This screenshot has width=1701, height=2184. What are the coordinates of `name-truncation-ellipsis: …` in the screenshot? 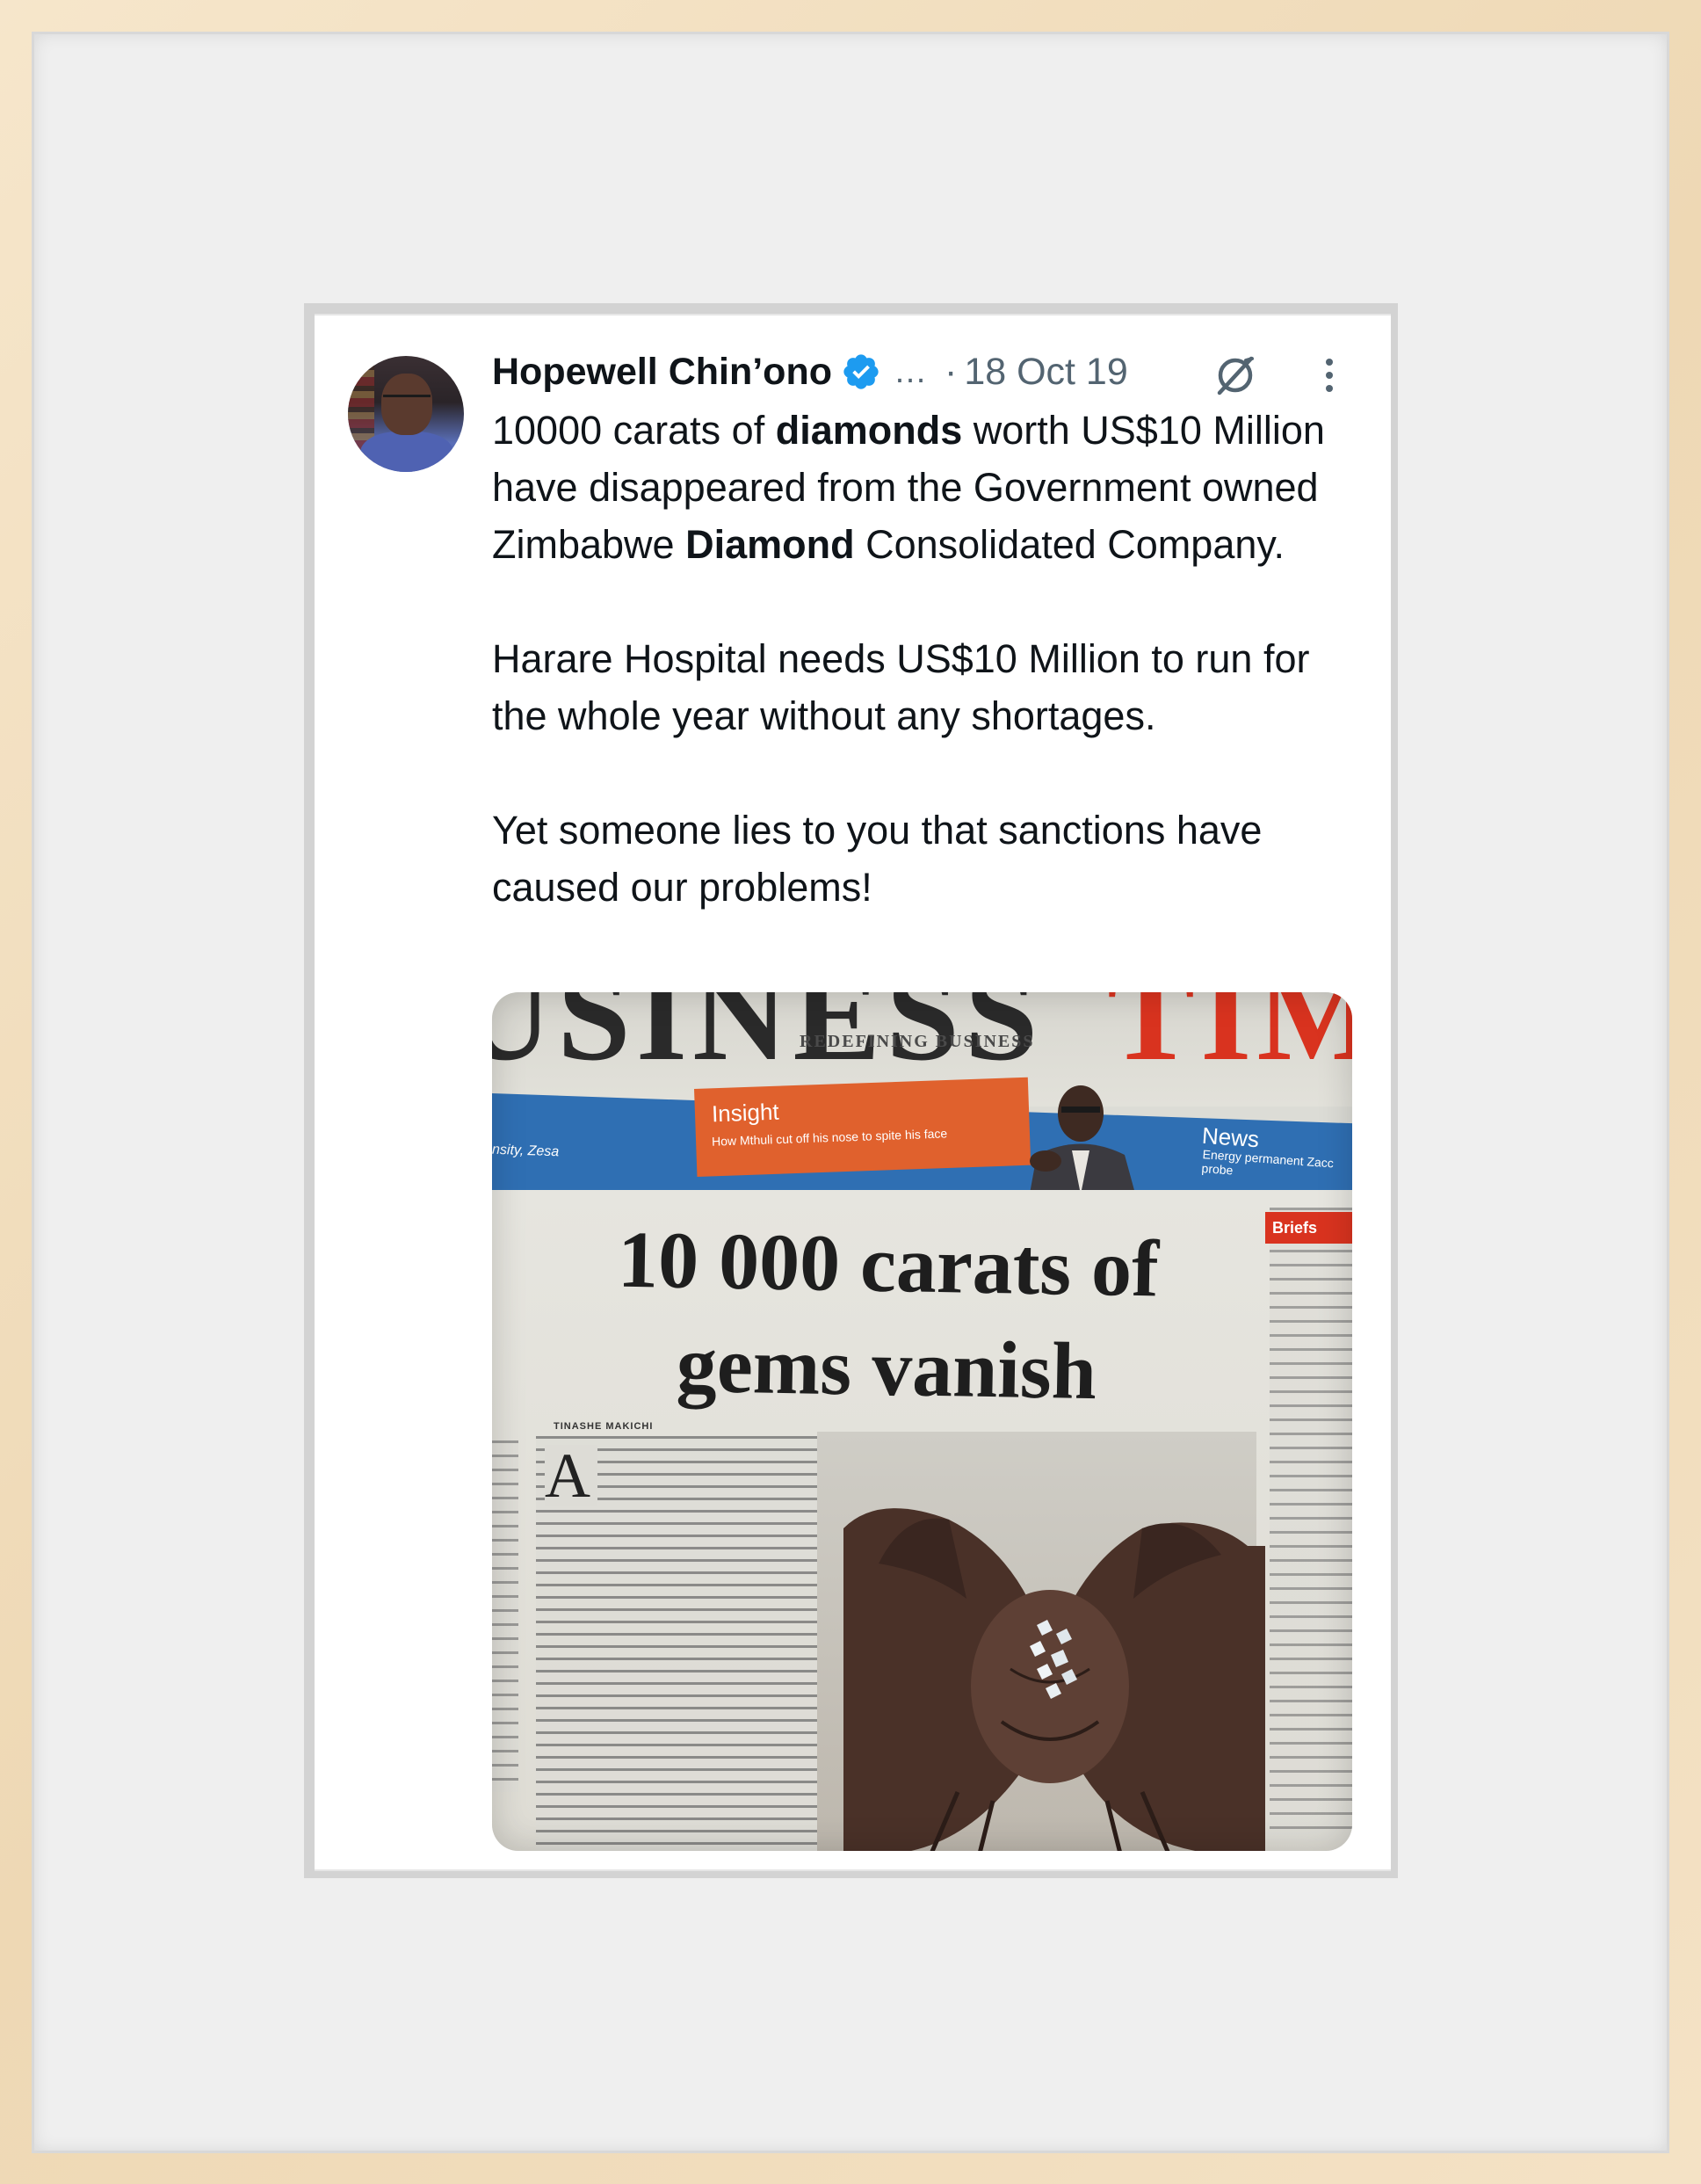 It's located at (910, 371).